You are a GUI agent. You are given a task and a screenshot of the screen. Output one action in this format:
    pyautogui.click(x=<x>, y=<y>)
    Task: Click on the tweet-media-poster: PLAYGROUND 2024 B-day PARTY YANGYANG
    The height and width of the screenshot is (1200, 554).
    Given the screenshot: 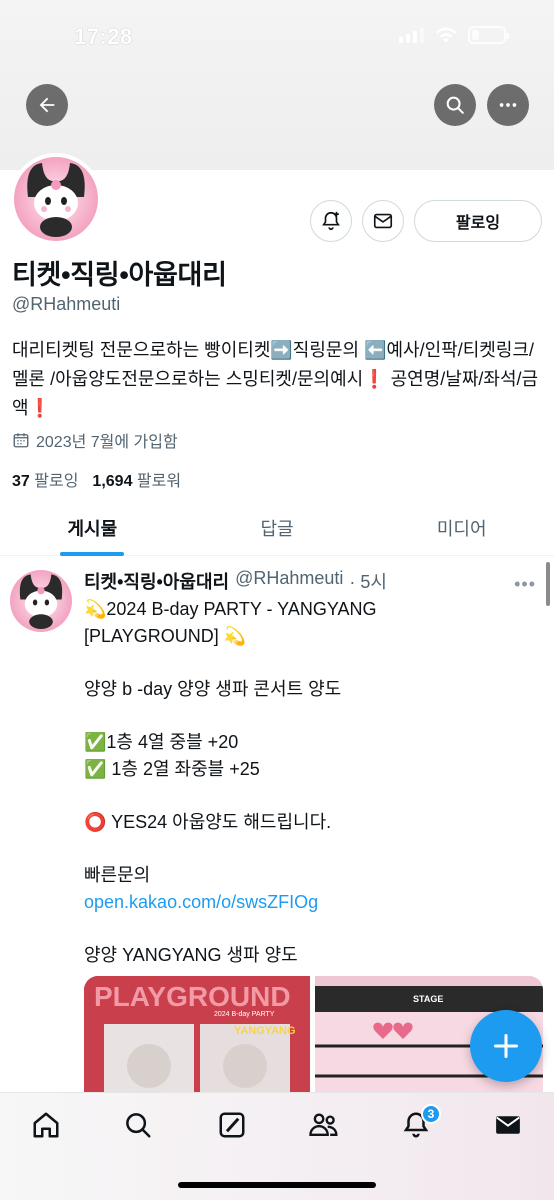 What is the action you would take?
    pyautogui.click(x=197, y=1041)
    